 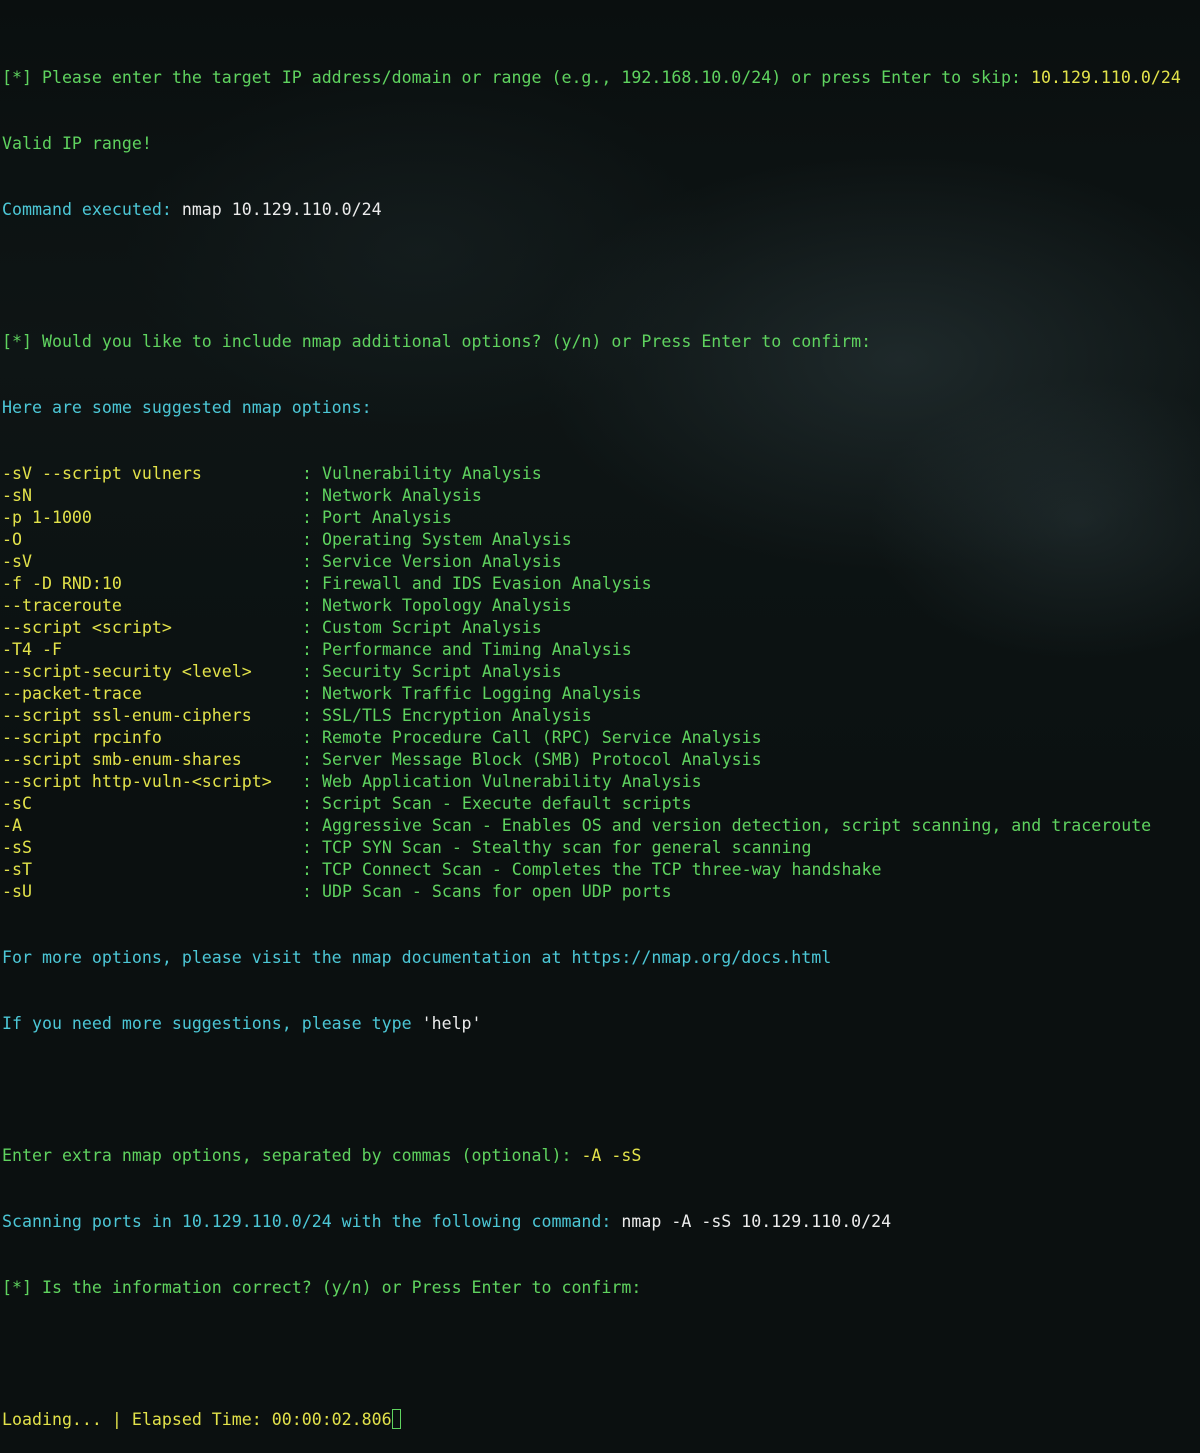 I want to click on option-flag: --script smb-enum-shares, so click(x=122, y=759).